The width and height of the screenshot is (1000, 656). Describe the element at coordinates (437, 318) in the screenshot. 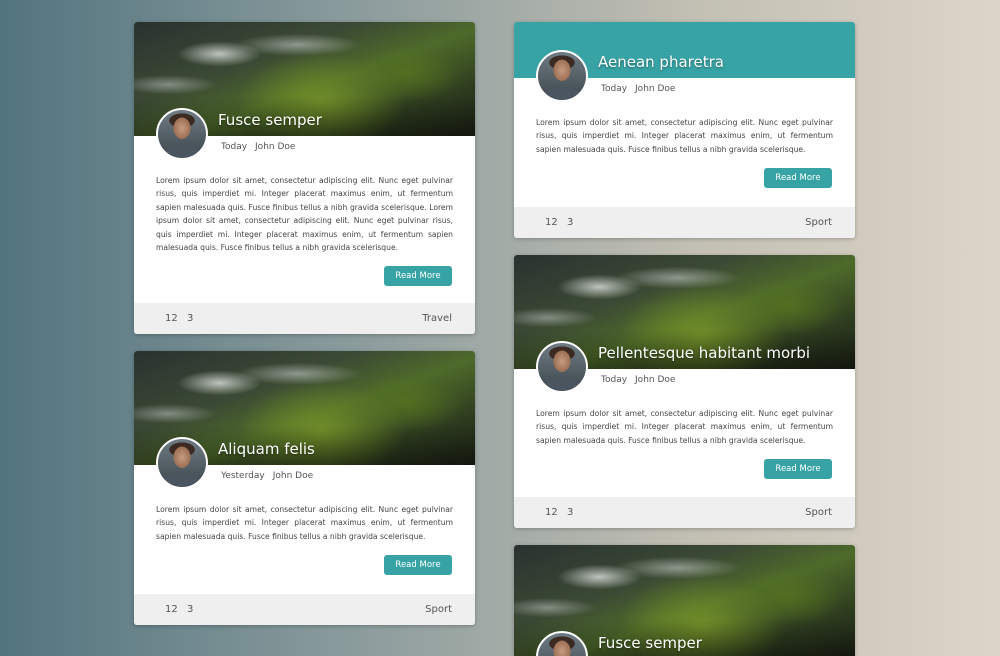

I see `card-category: Travel` at that location.